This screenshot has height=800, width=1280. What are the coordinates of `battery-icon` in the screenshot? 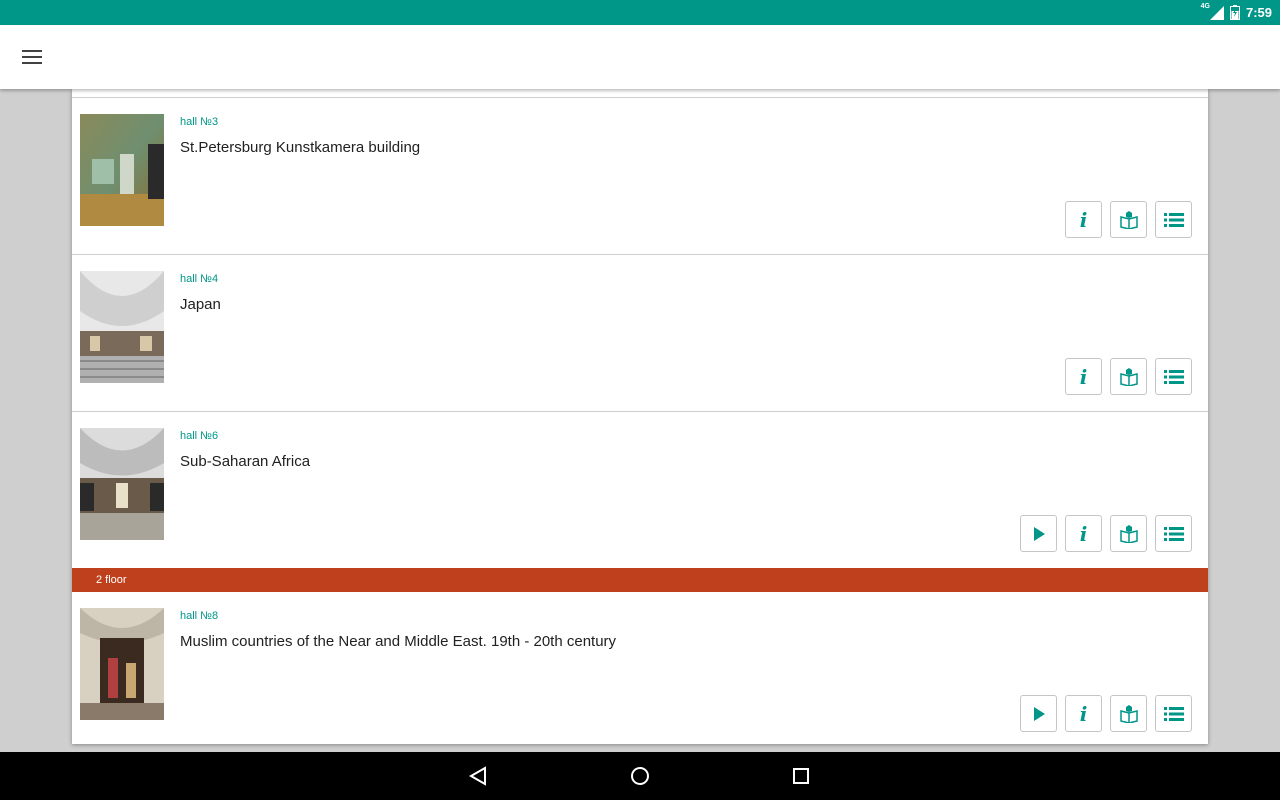 It's located at (1234, 12).